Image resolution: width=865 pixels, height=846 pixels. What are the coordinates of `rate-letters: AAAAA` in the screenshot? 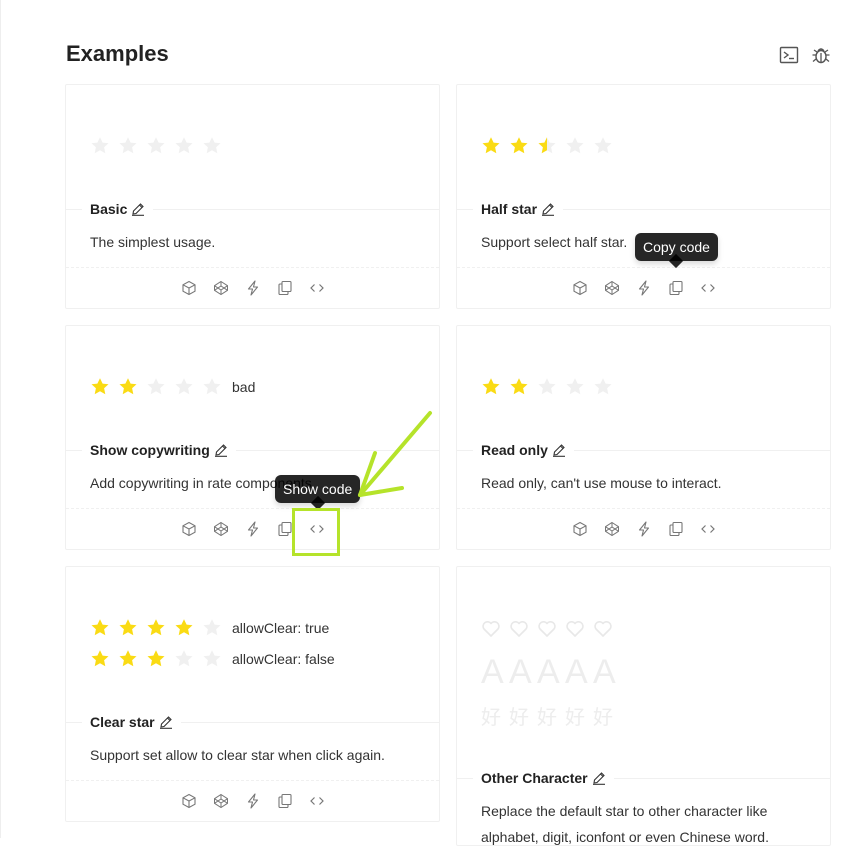 It's located at (551, 672).